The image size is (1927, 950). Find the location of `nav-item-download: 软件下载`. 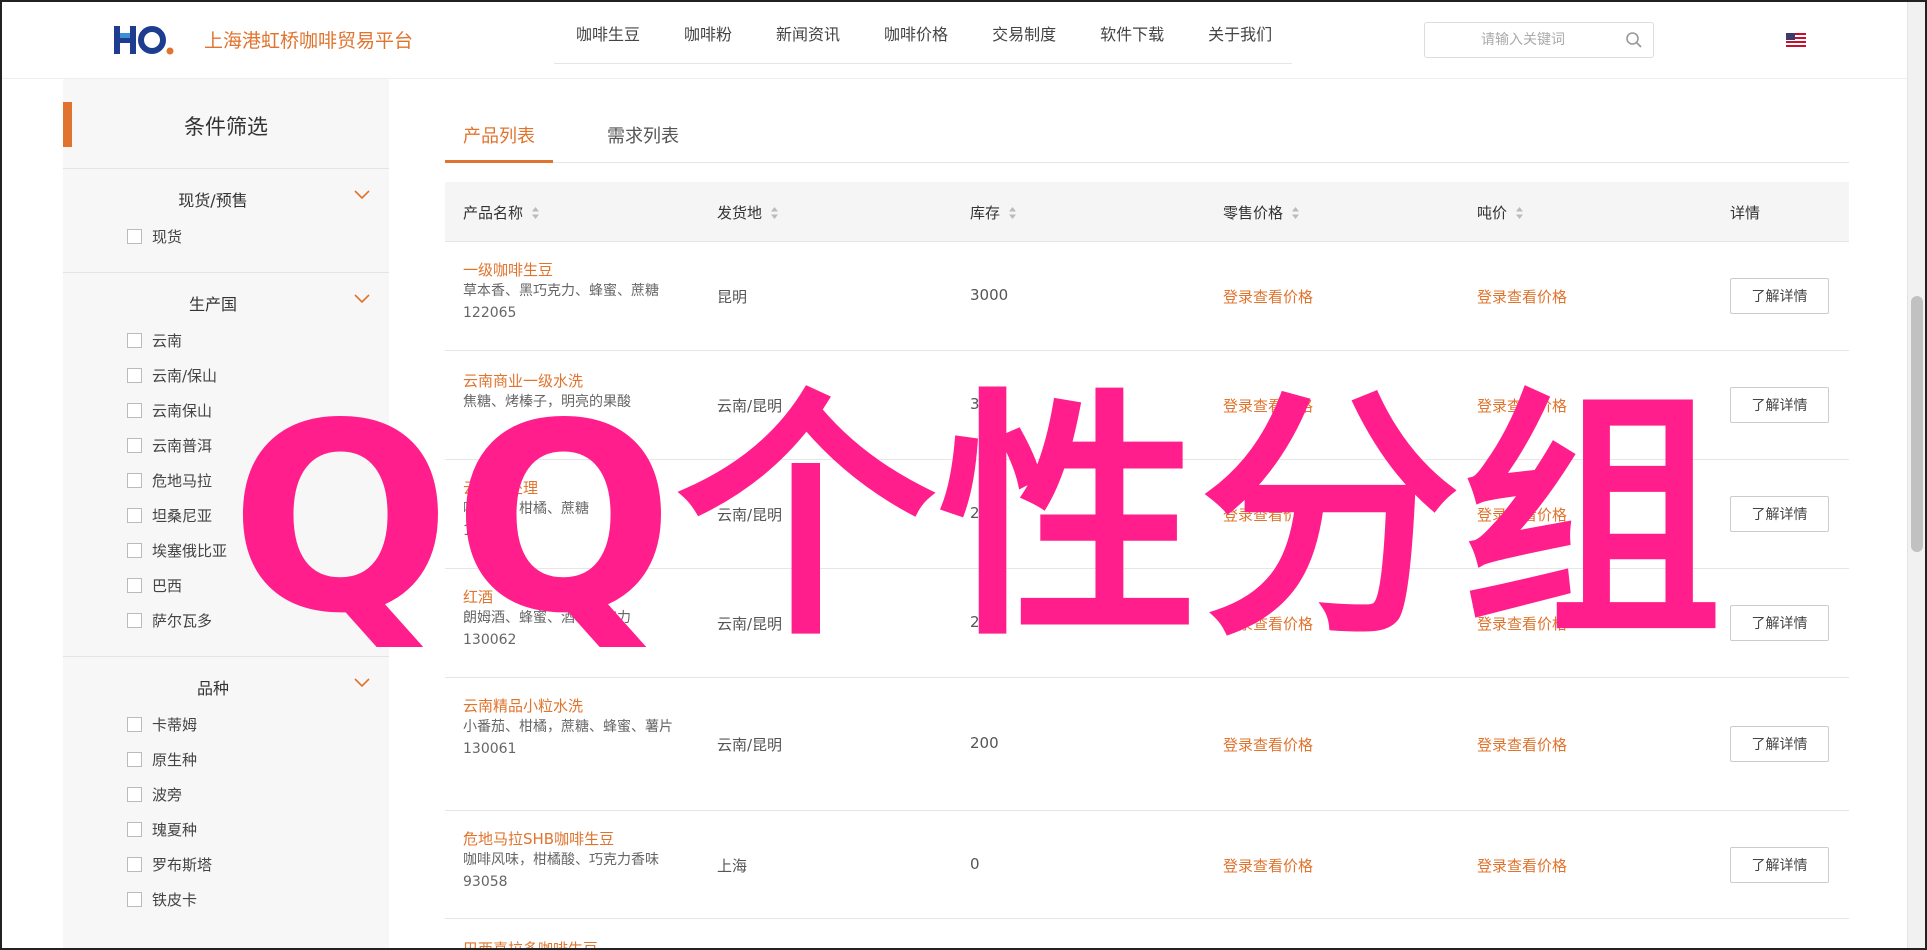

nav-item-download: 软件下载 is located at coordinates (1132, 33).